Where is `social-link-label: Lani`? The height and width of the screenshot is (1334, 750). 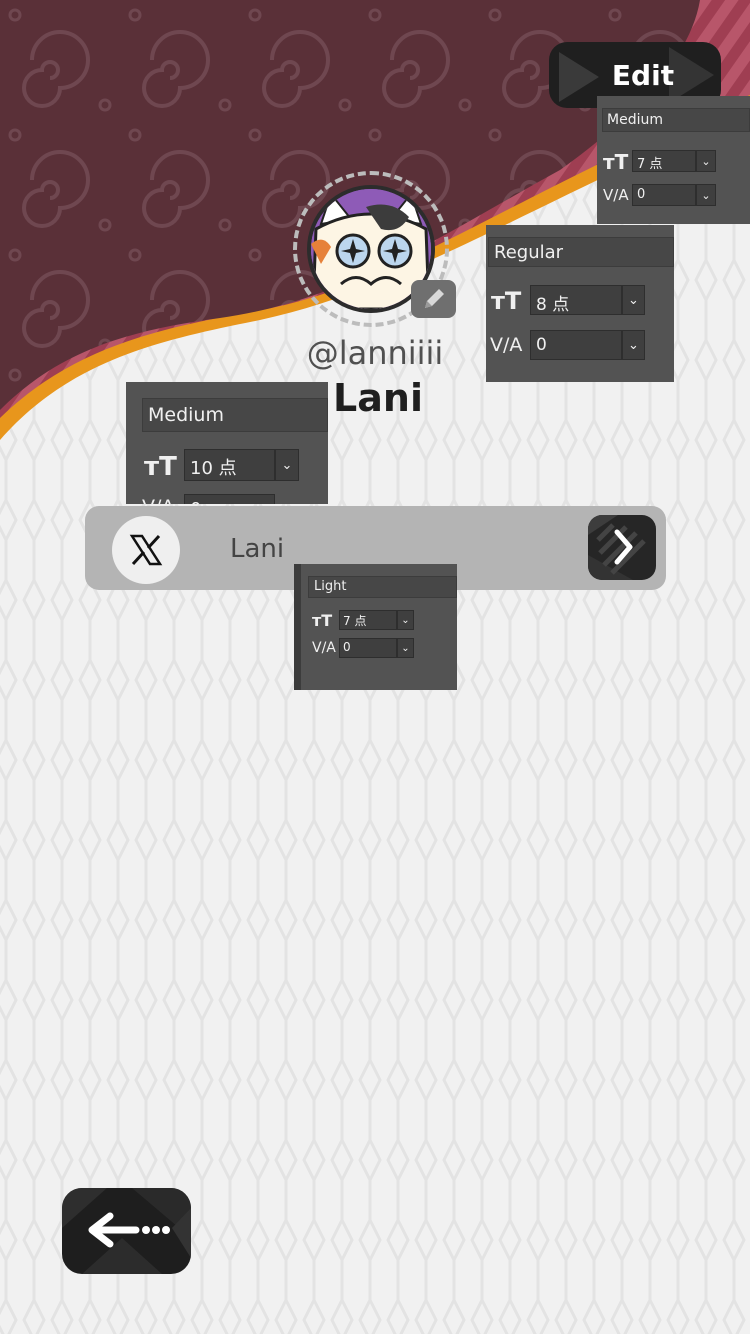
social-link-label: Lani is located at coordinates (257, 549).